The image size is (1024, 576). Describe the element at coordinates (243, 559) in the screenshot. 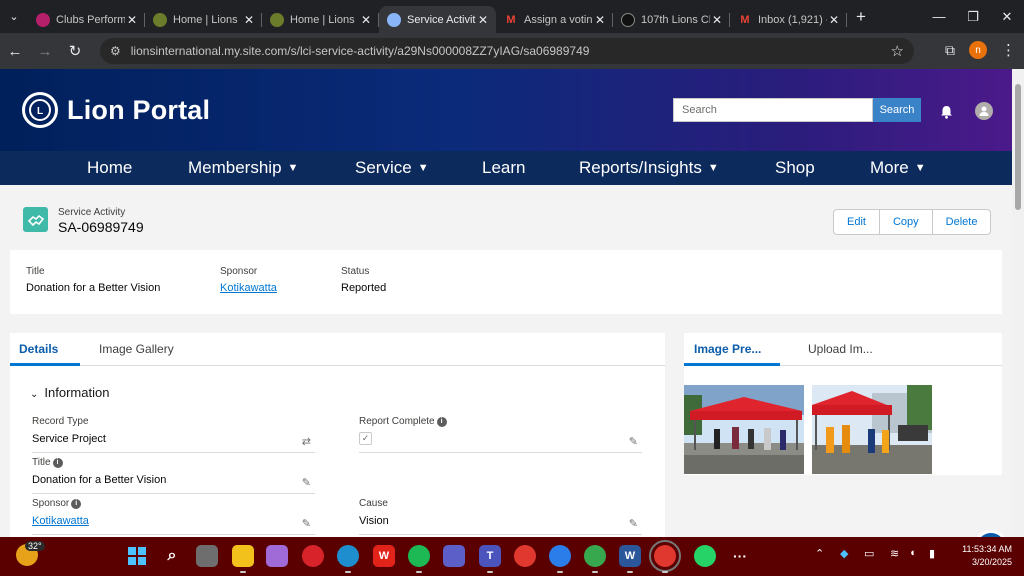

I see `file-explorer-icon` at that location.